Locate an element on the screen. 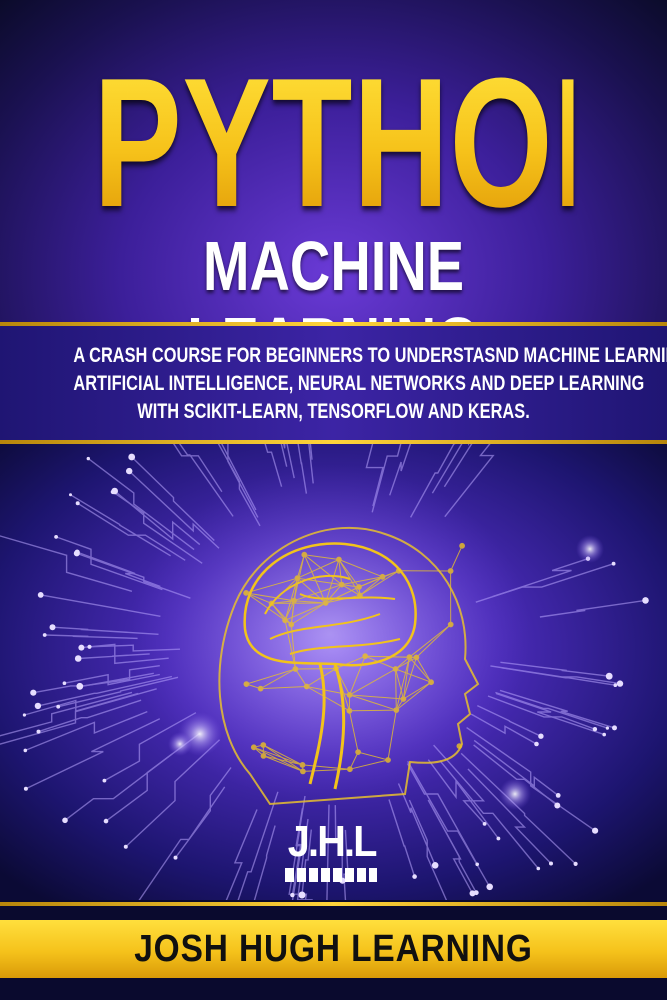 The width and height of the screenshot is (667, 1000). publisher-logo-base is located at coordinates (331, 875).